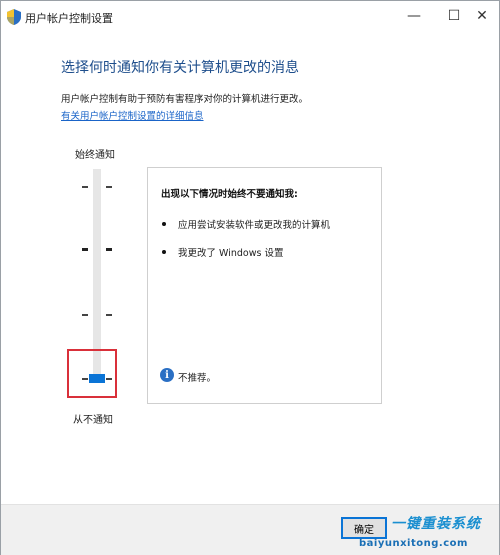 Image resolution: width=500 pixels, height=555 pixels. I want to click on description-text: 用户帐户控制有助于预防有害程序对你的计算机进行更改。, so click(185, 99).